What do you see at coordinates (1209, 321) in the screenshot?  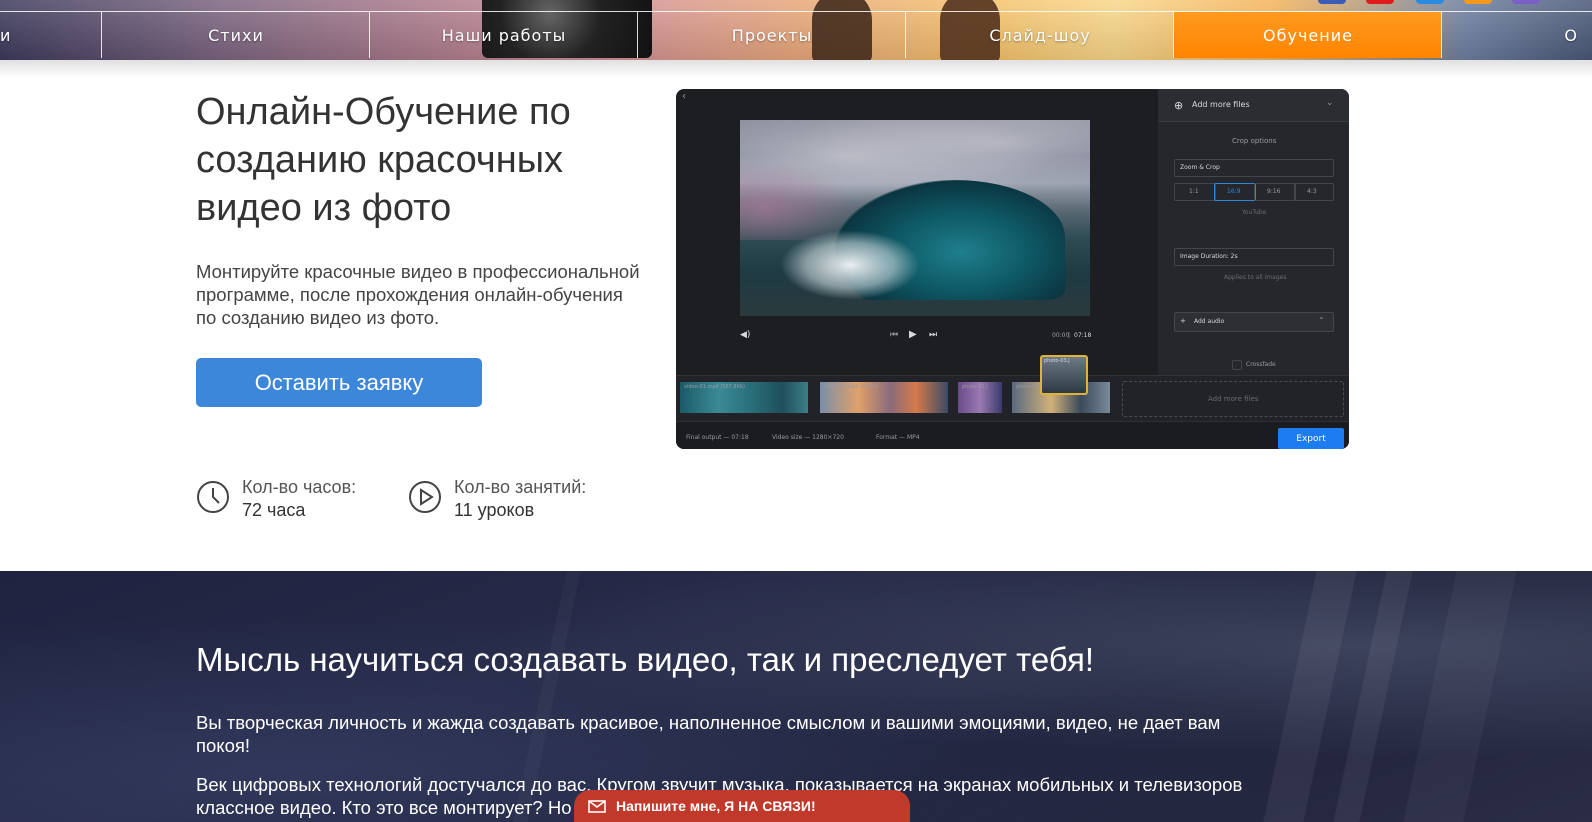 I see `add-audio-label: Add audio` at bounding box center [1209, 321].